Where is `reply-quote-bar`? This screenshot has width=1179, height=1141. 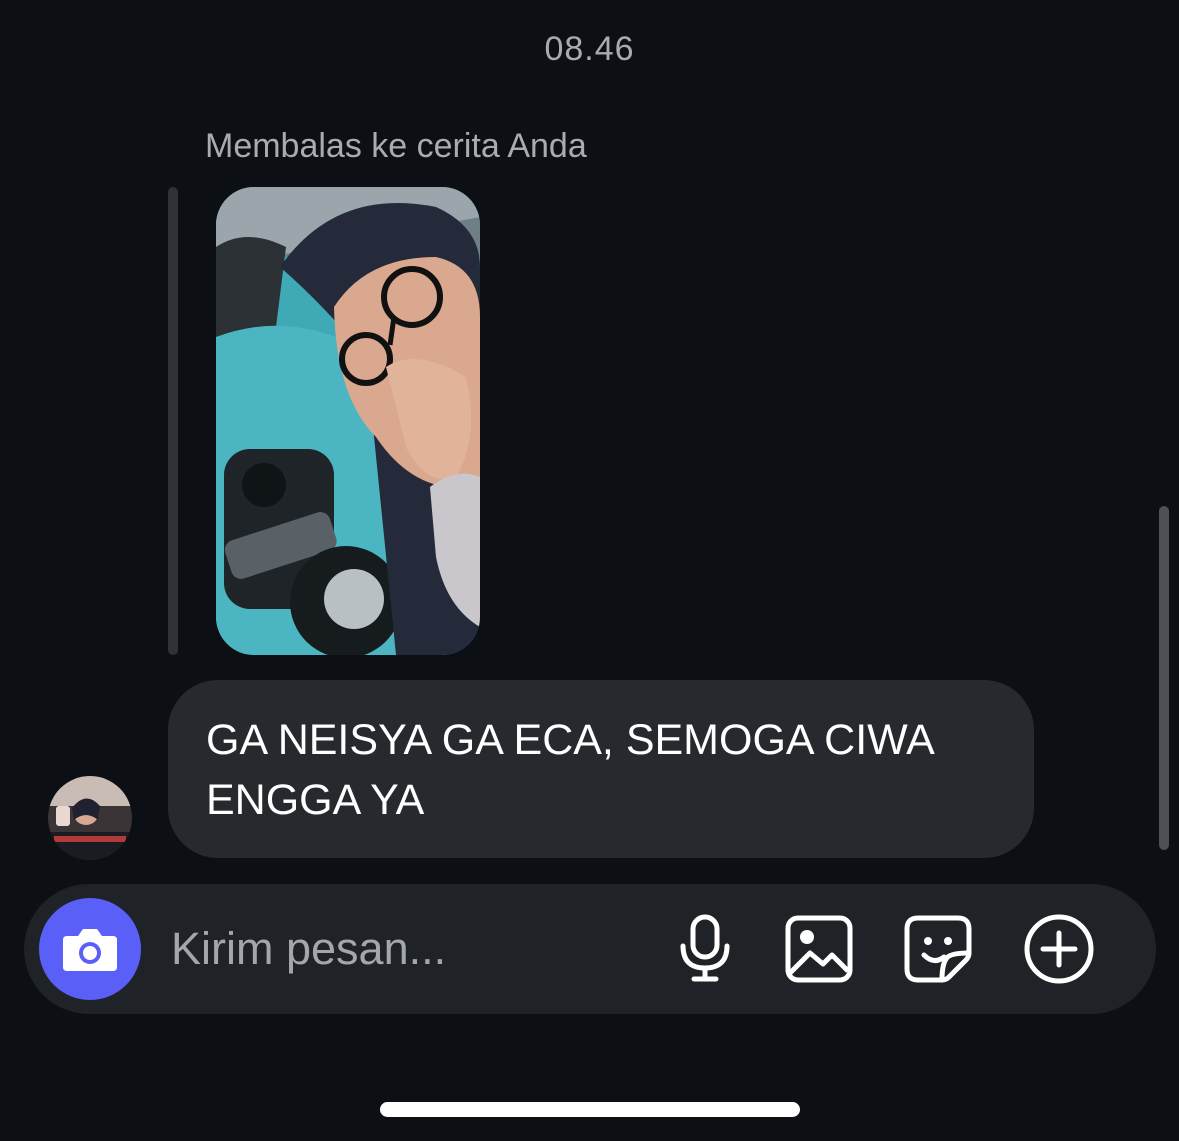
reply-quote-bar is located at coordinates (173, 421).